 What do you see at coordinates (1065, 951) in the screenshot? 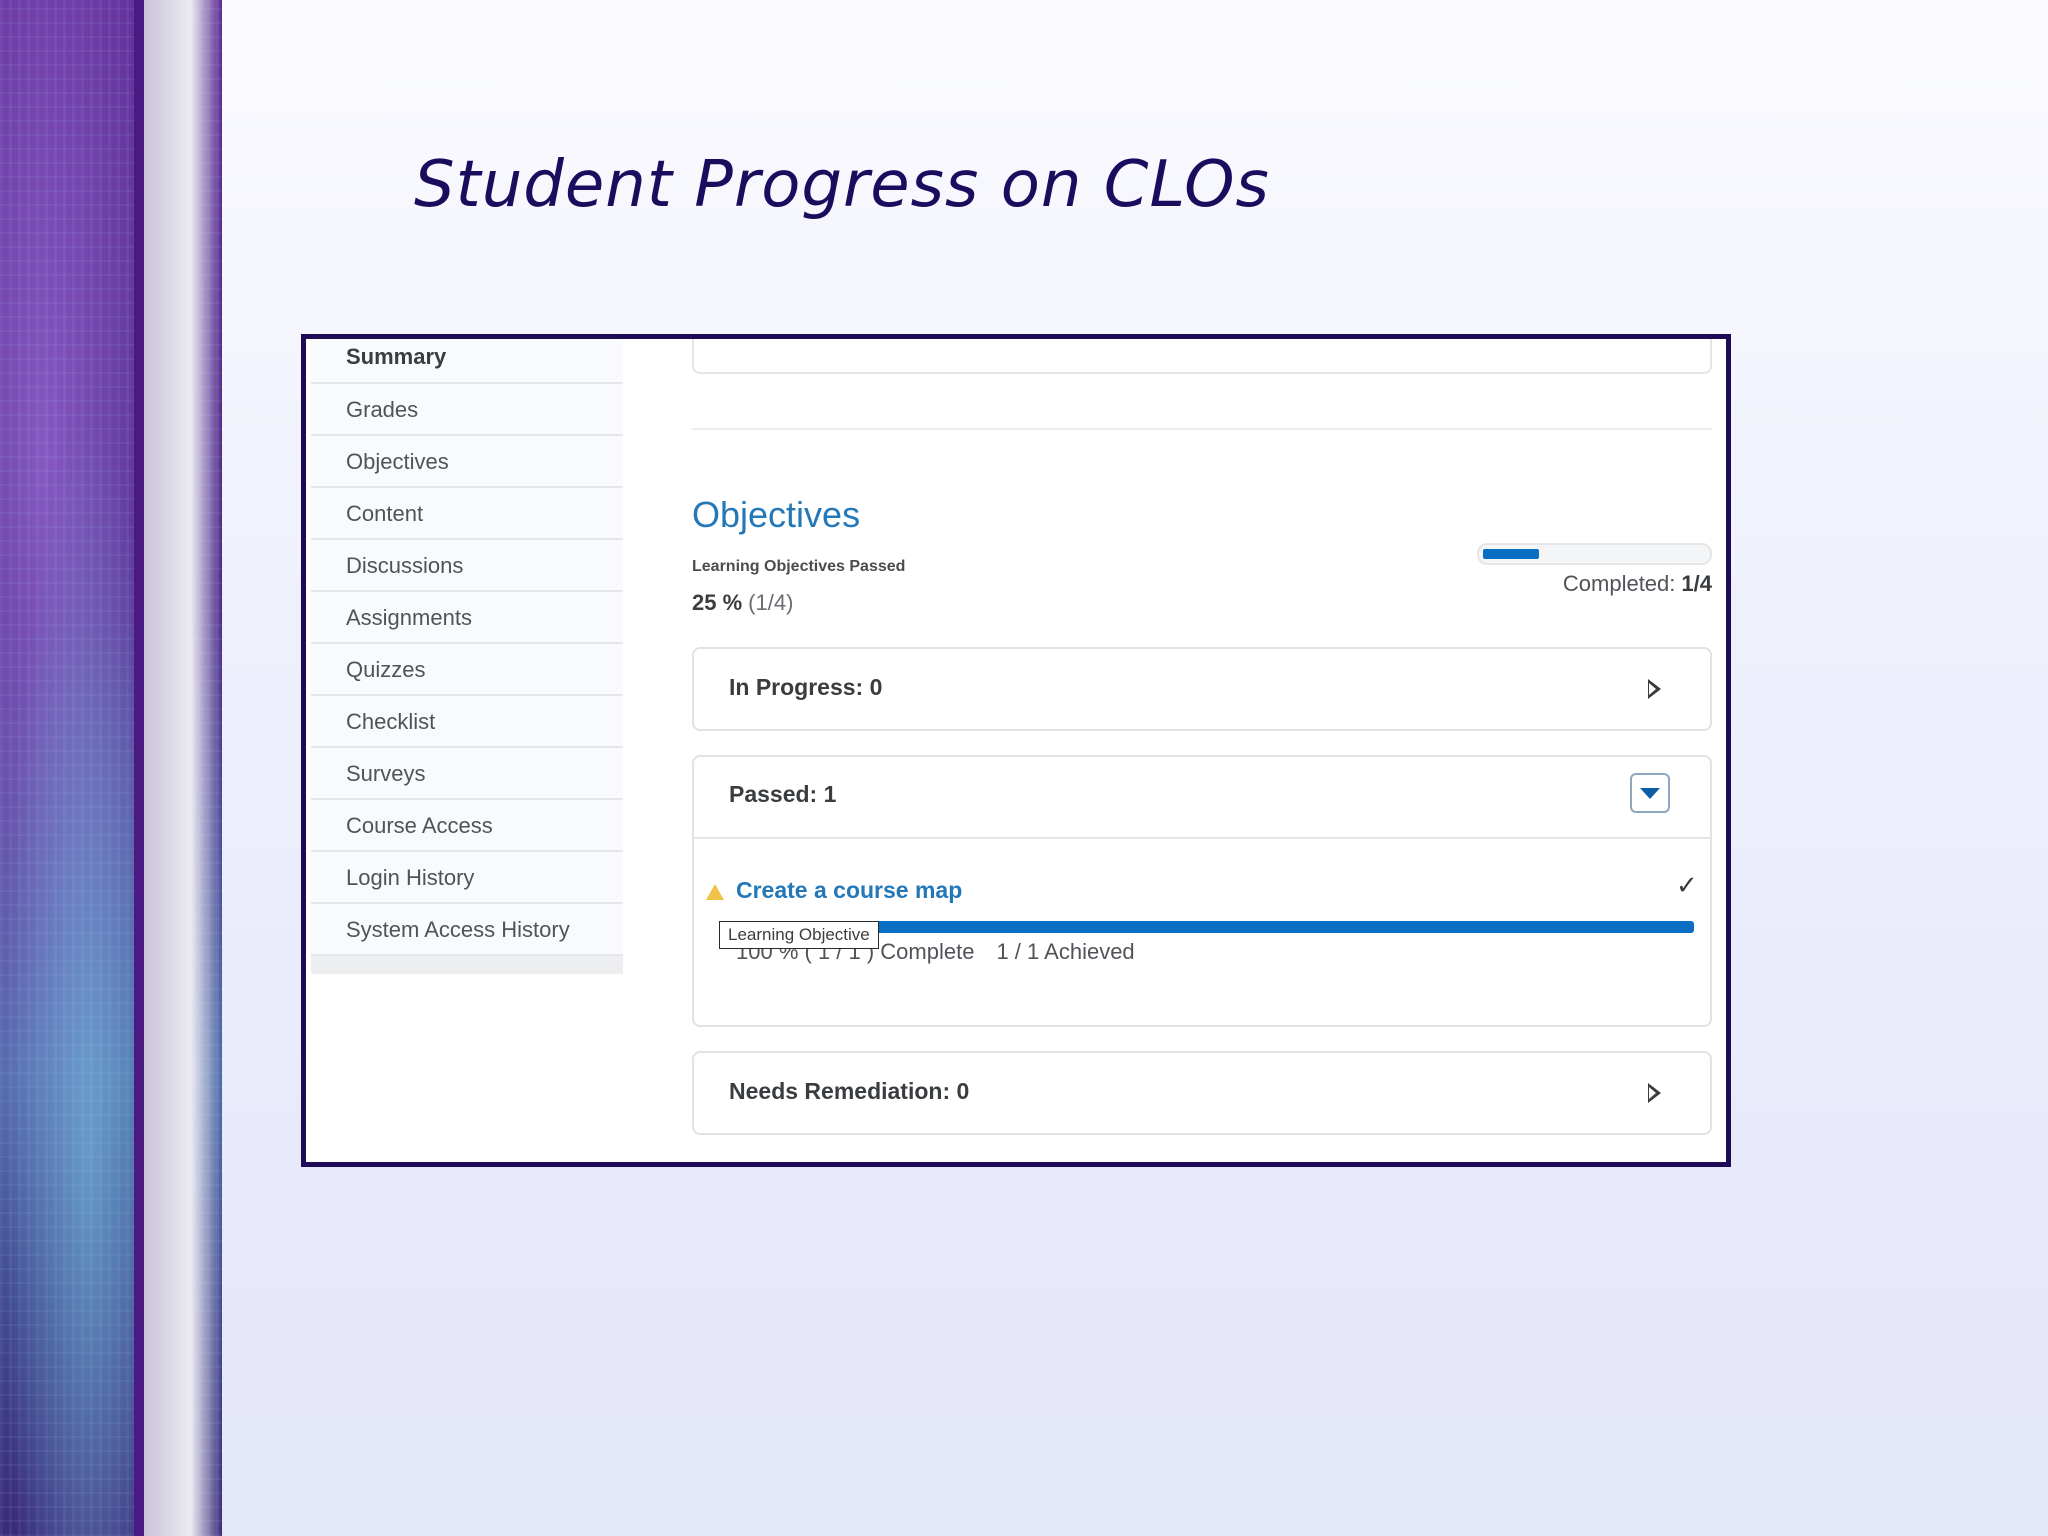
I see `objective-achieved-text: 1 / 1 Achieved` at bounding box center [1065, 951].